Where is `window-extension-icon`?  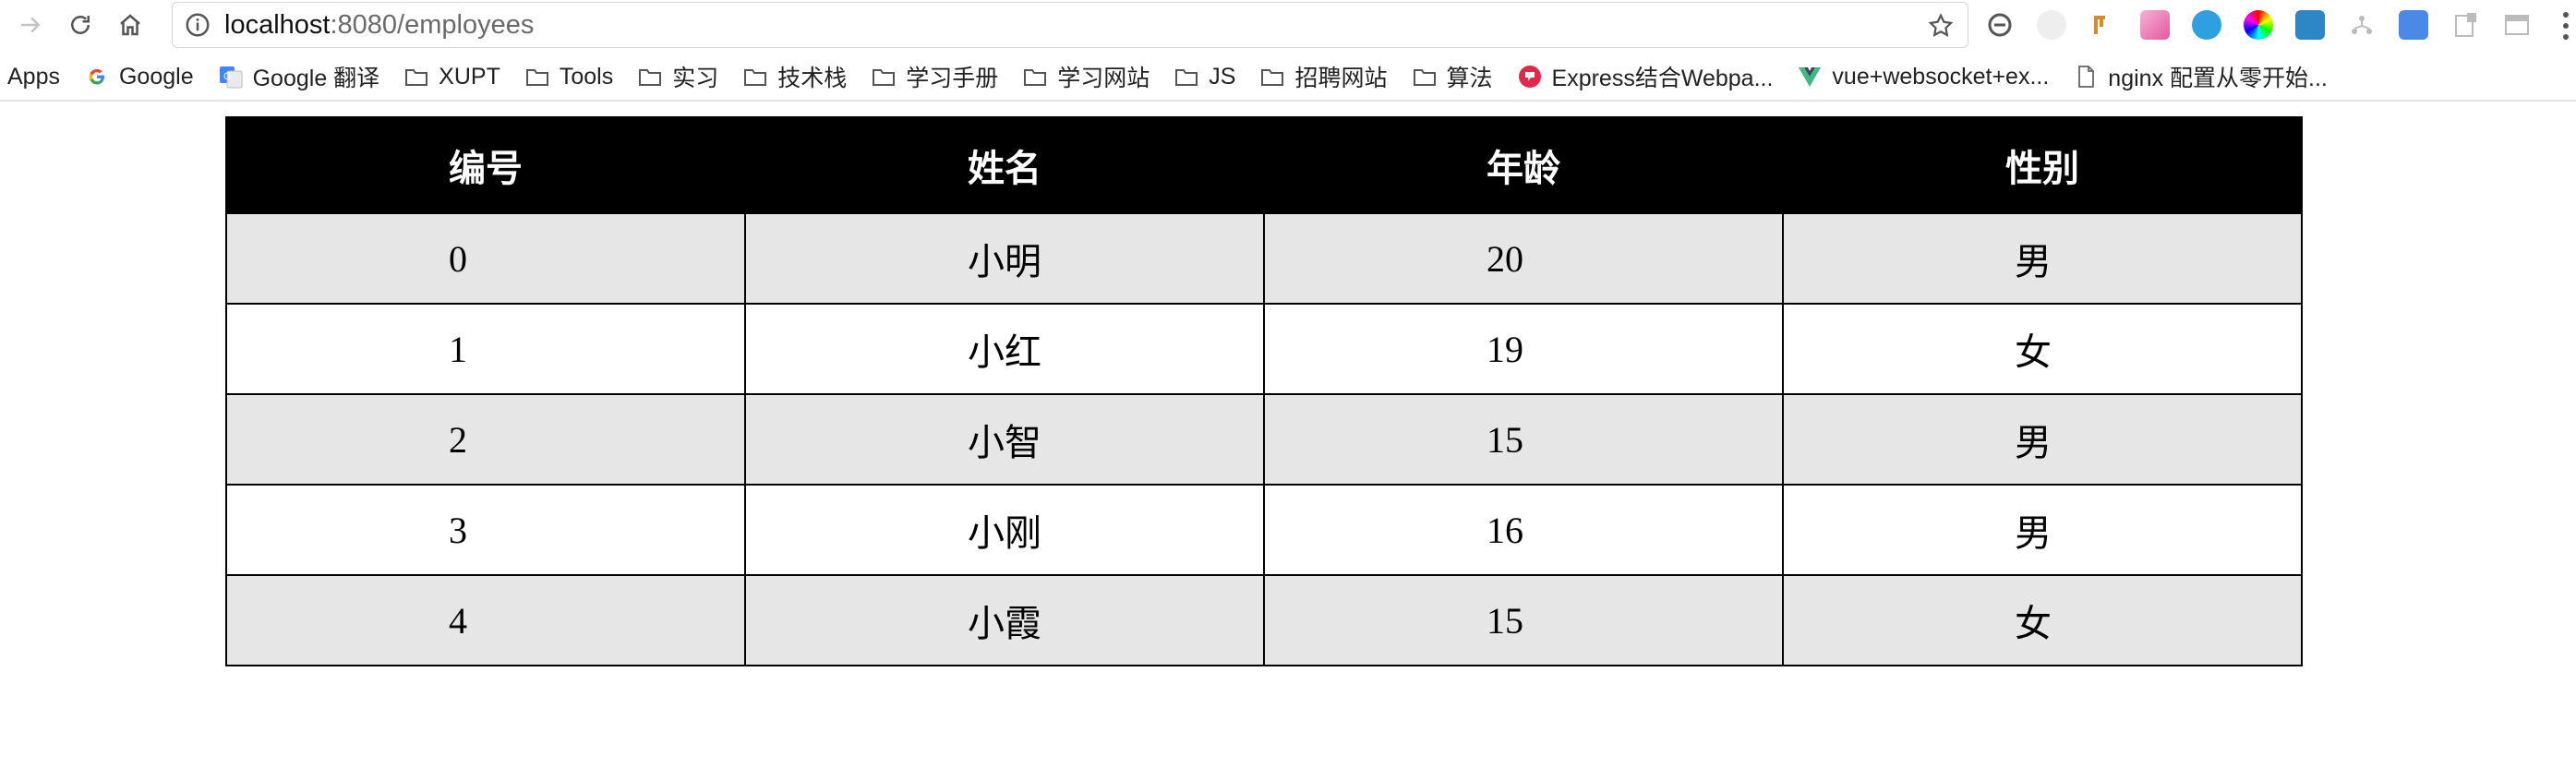 window-extension-icon is located at coordinates (2517, 25).